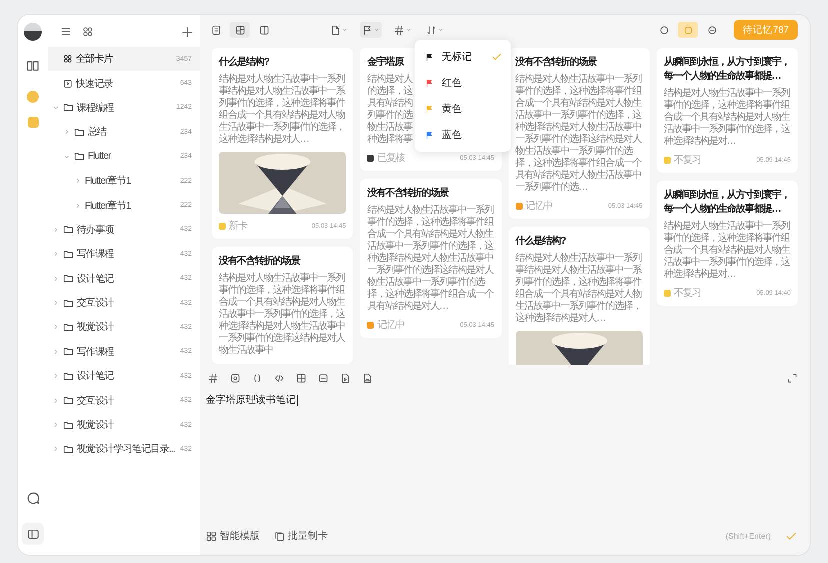 The height and width of the screenshot is (563, 828). Describe the element at coordinates (187, 32) in the screenshot. I see `add-icon` at that location.